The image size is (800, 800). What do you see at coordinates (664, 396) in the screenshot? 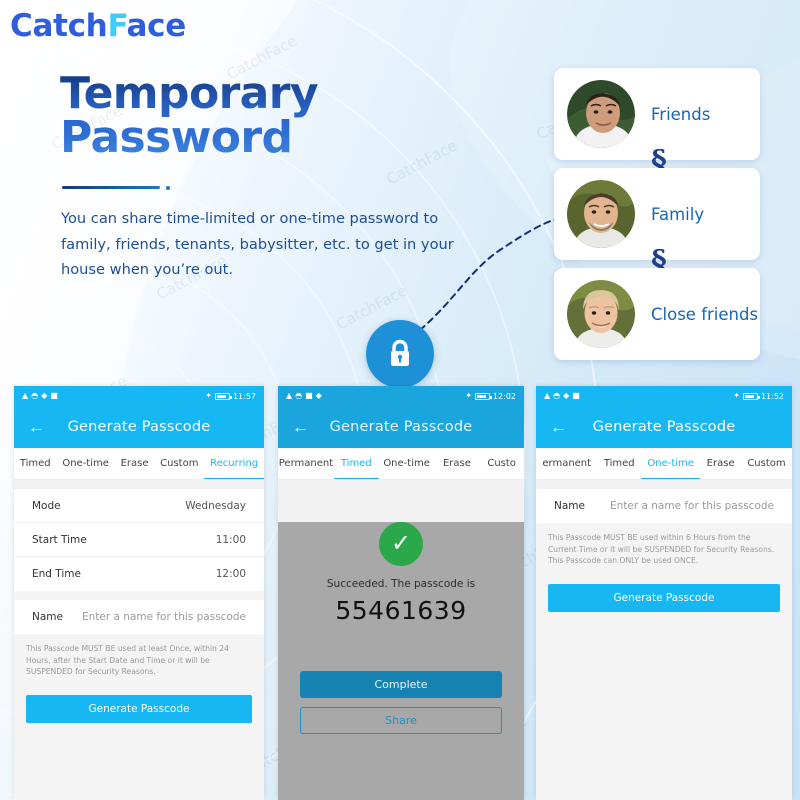
I see `status-bar: ▲ ◓ ◆ ■ ✦ 11:52` at bounding box center [664, 396].